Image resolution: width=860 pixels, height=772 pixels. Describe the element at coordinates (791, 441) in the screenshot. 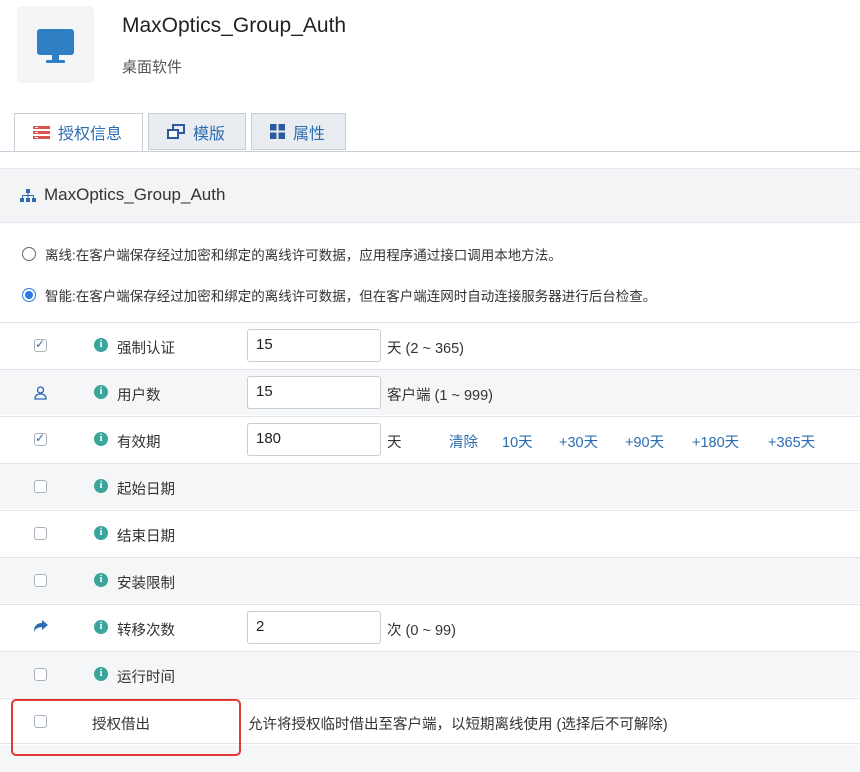

I see `quick-plus-365-days-link: +365天` at that location.